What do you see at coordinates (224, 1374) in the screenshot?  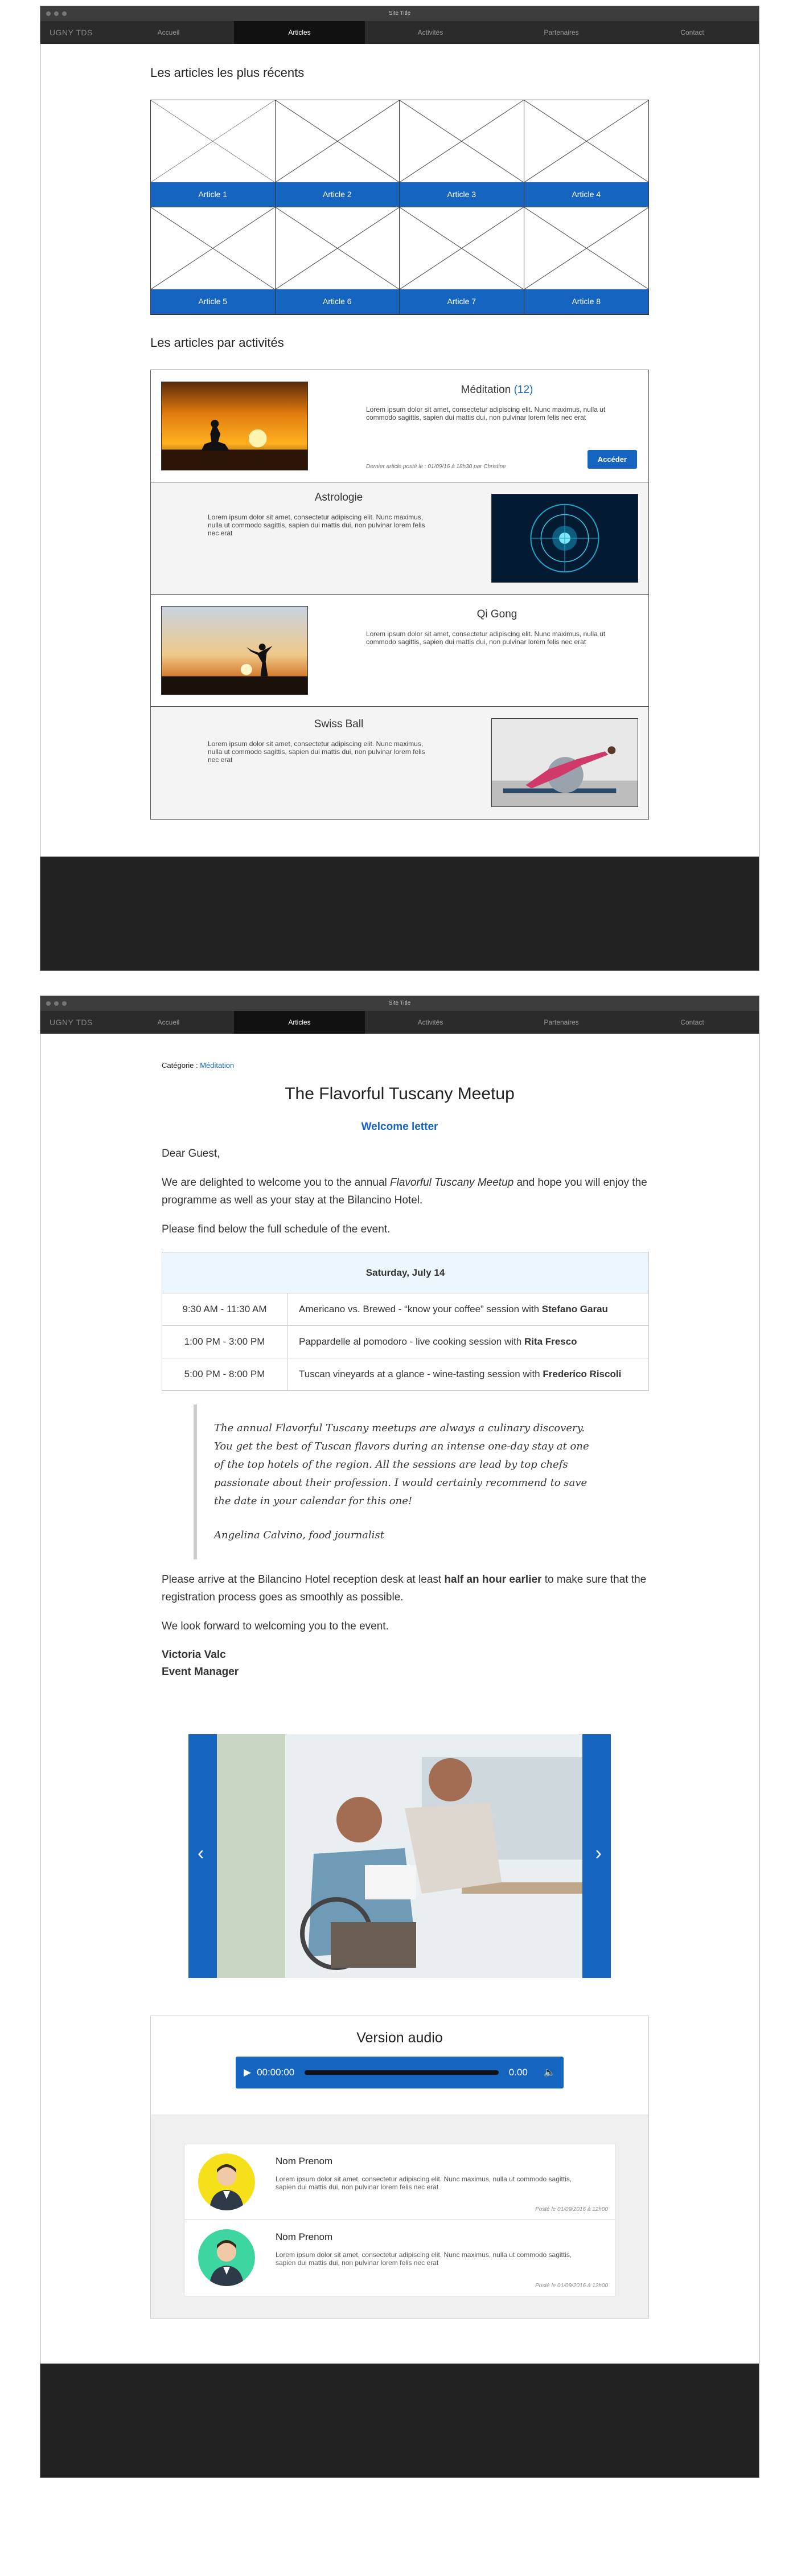 I see `schedule-time: 5:00 PM - 8:00 PM` at bounding box center [224, 1374].